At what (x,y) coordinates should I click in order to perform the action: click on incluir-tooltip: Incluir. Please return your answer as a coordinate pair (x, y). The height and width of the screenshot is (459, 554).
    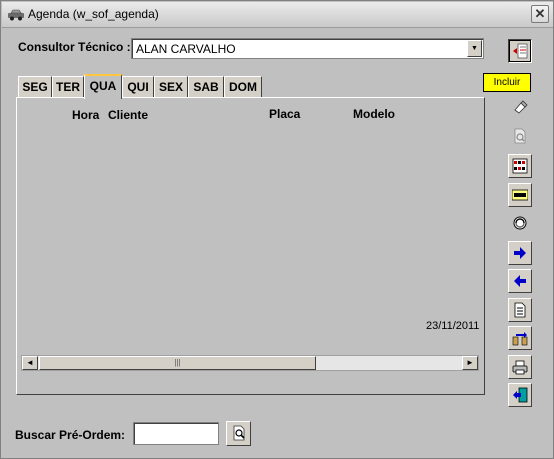
    Looking at the image, I should click on (507, 82).